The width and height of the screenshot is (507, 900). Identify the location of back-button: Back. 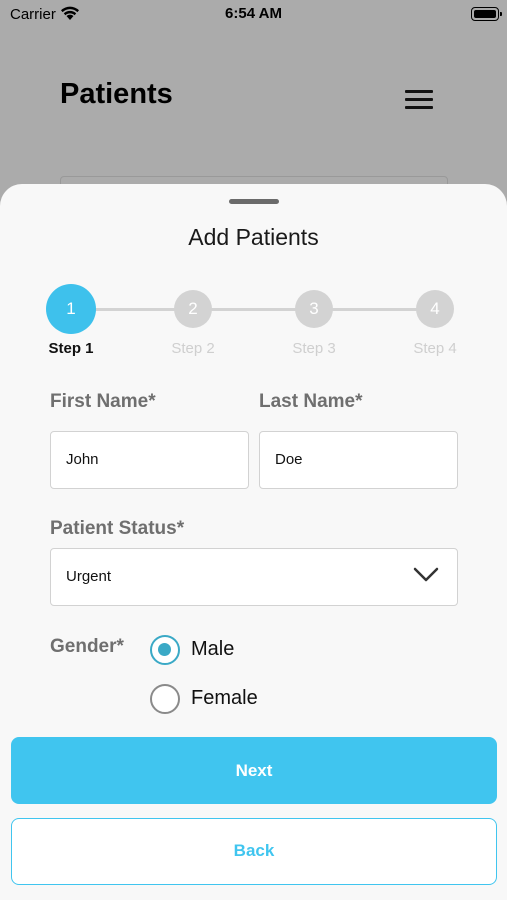
(254, 851).